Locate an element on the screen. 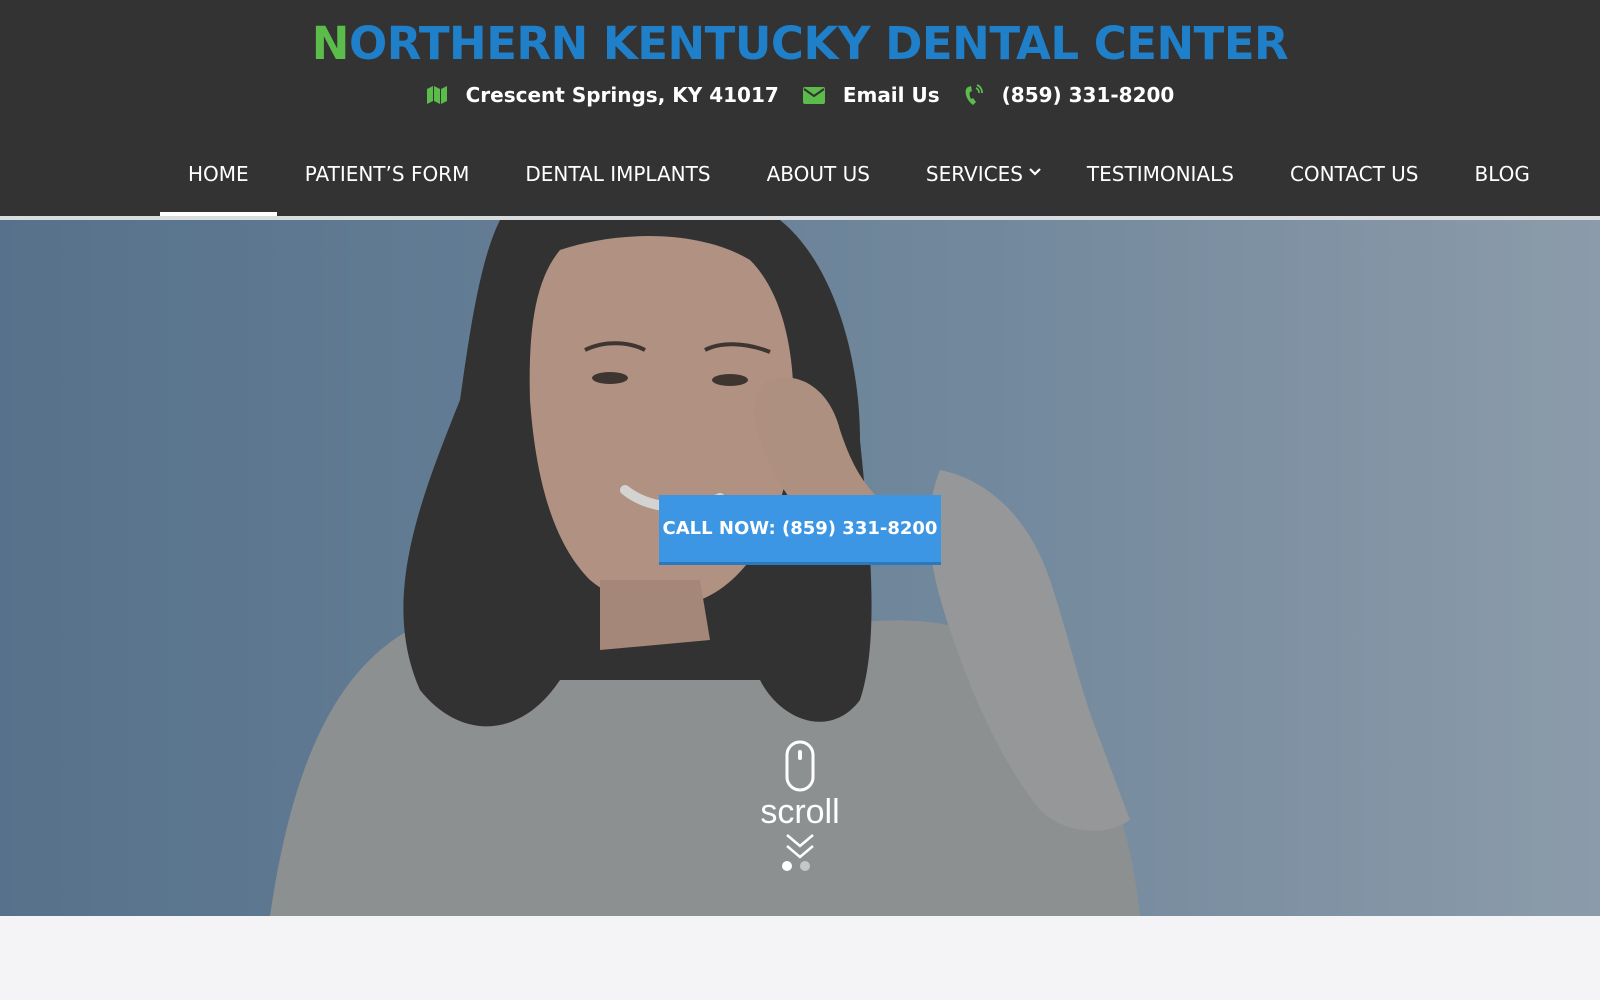 The height and width of the screenshot is (1000, 1600). double-chevron-down-icon is located at coordinates (800, 846).